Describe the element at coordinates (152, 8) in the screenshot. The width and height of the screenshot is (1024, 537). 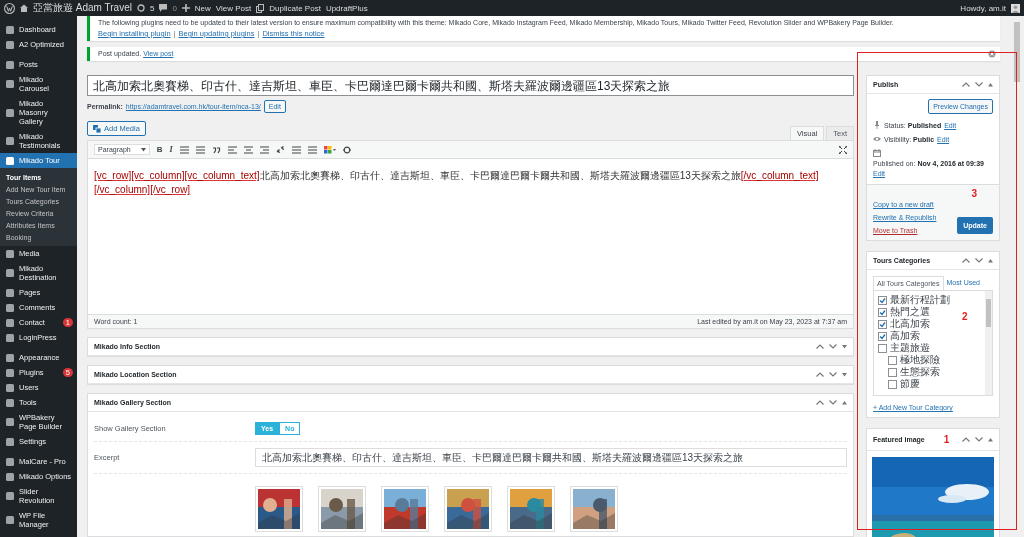
I see `updates-count: 5` at that location.